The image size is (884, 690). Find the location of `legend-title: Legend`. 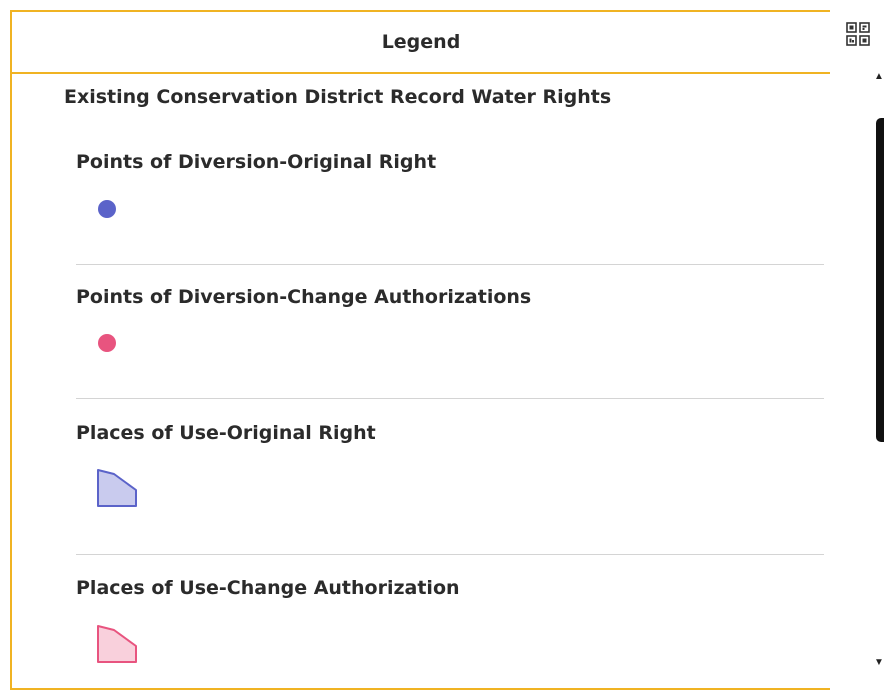

legend-title: Legend is located at coordinates (421, 42).